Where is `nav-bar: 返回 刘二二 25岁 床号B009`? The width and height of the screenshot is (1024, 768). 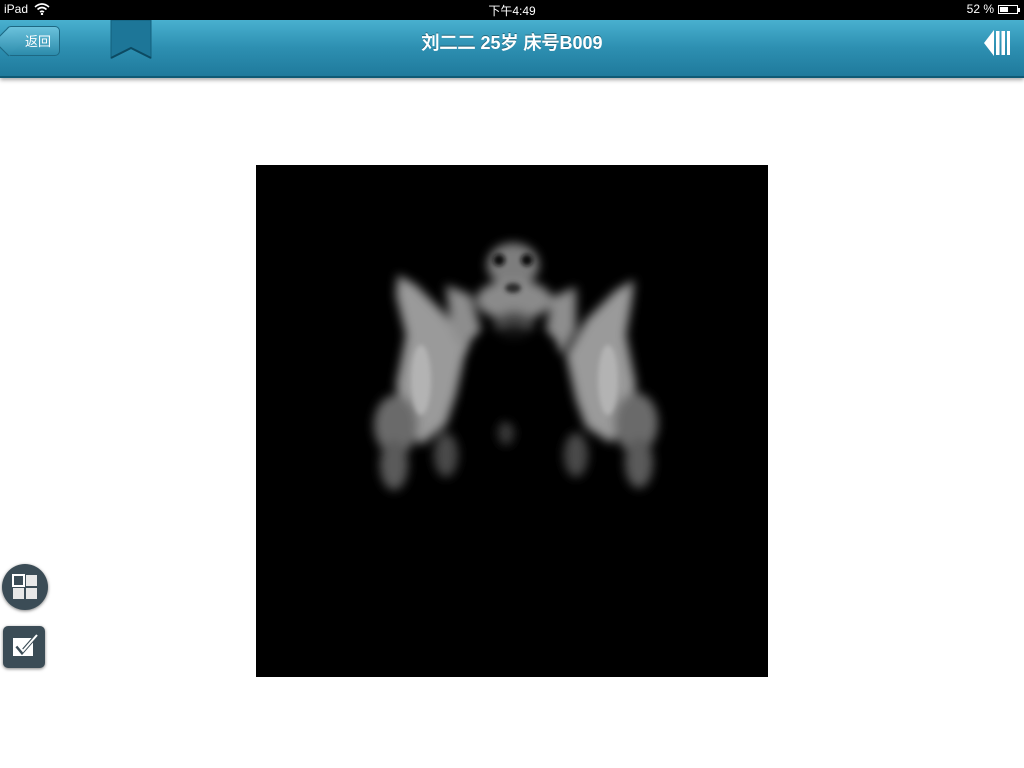 nav-bar: 返回 刘二二 25岁 床号B009 is located at coordinates (512, 49).